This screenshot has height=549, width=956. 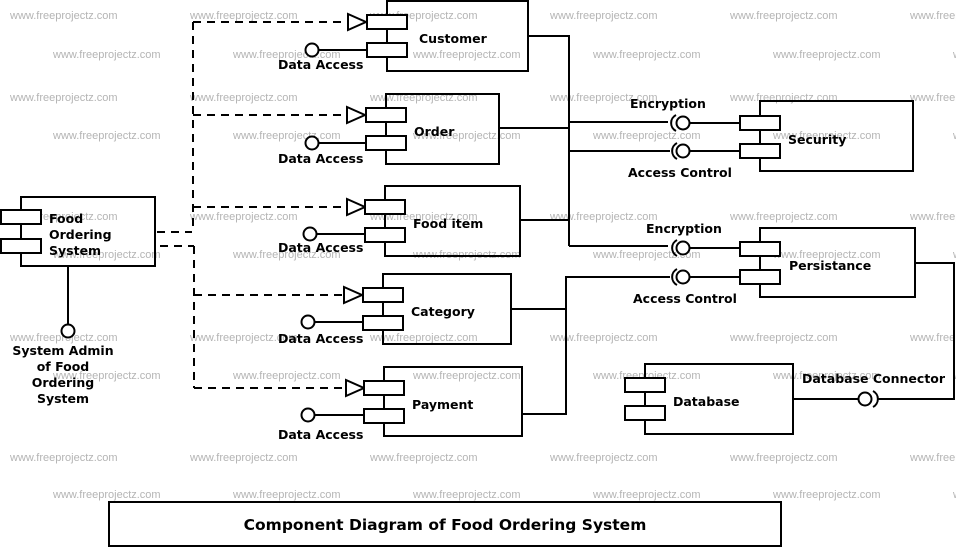 I want to click on socket-icon, so click(x=673, y=123).